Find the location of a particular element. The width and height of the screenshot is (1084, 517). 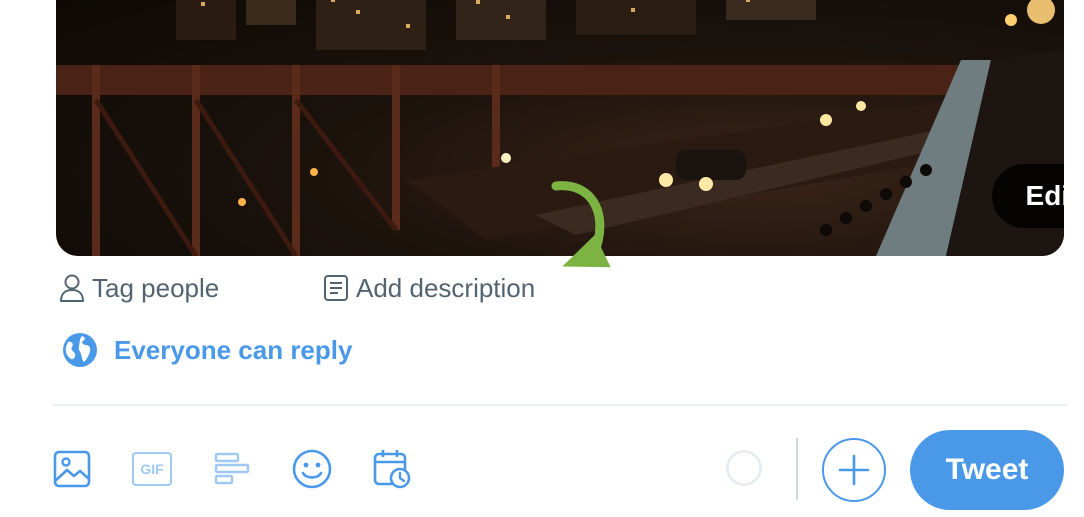

edit-photo-button: Edit is located at coordinates (1028, 196).